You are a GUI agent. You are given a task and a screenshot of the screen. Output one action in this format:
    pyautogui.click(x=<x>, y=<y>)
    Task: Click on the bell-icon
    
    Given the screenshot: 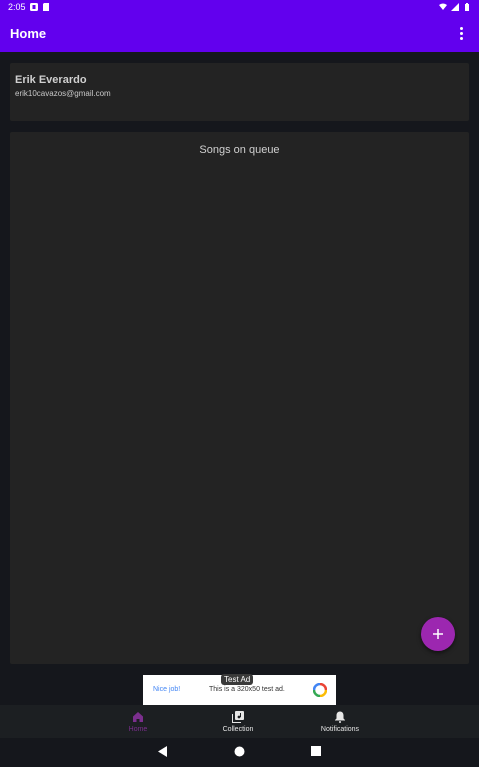 What is the action you would take?
    pyautogui.click(x=340, y=717)
    